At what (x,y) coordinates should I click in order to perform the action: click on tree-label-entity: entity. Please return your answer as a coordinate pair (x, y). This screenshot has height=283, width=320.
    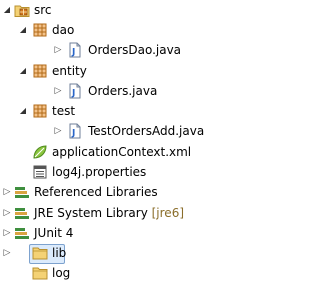
    Looking at the image, I should click on (69, 71).